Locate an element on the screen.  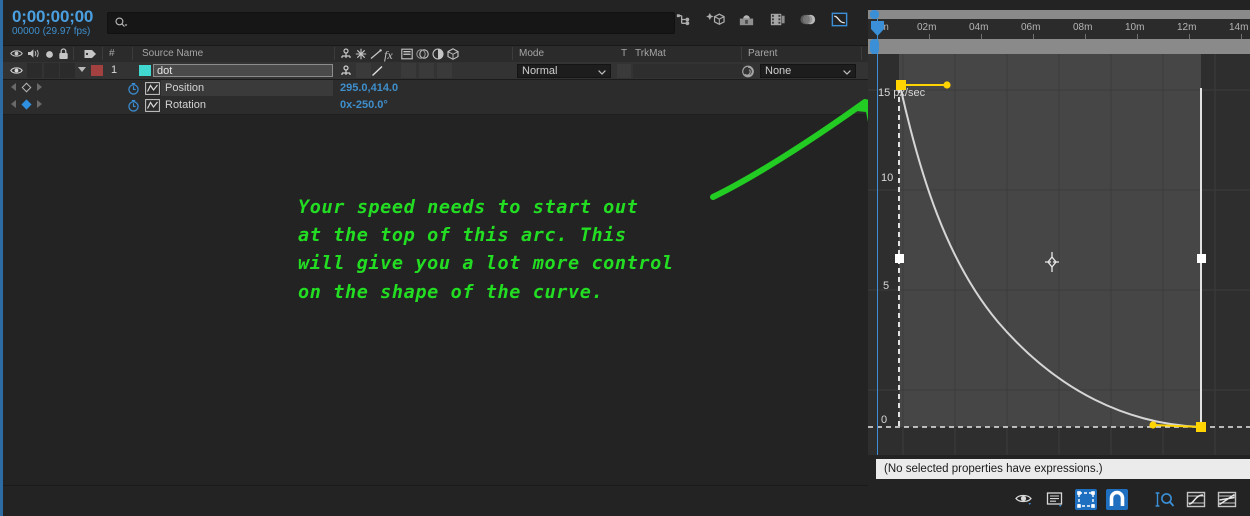
layer-motionblur-switch is located at coordinates (426, 70).